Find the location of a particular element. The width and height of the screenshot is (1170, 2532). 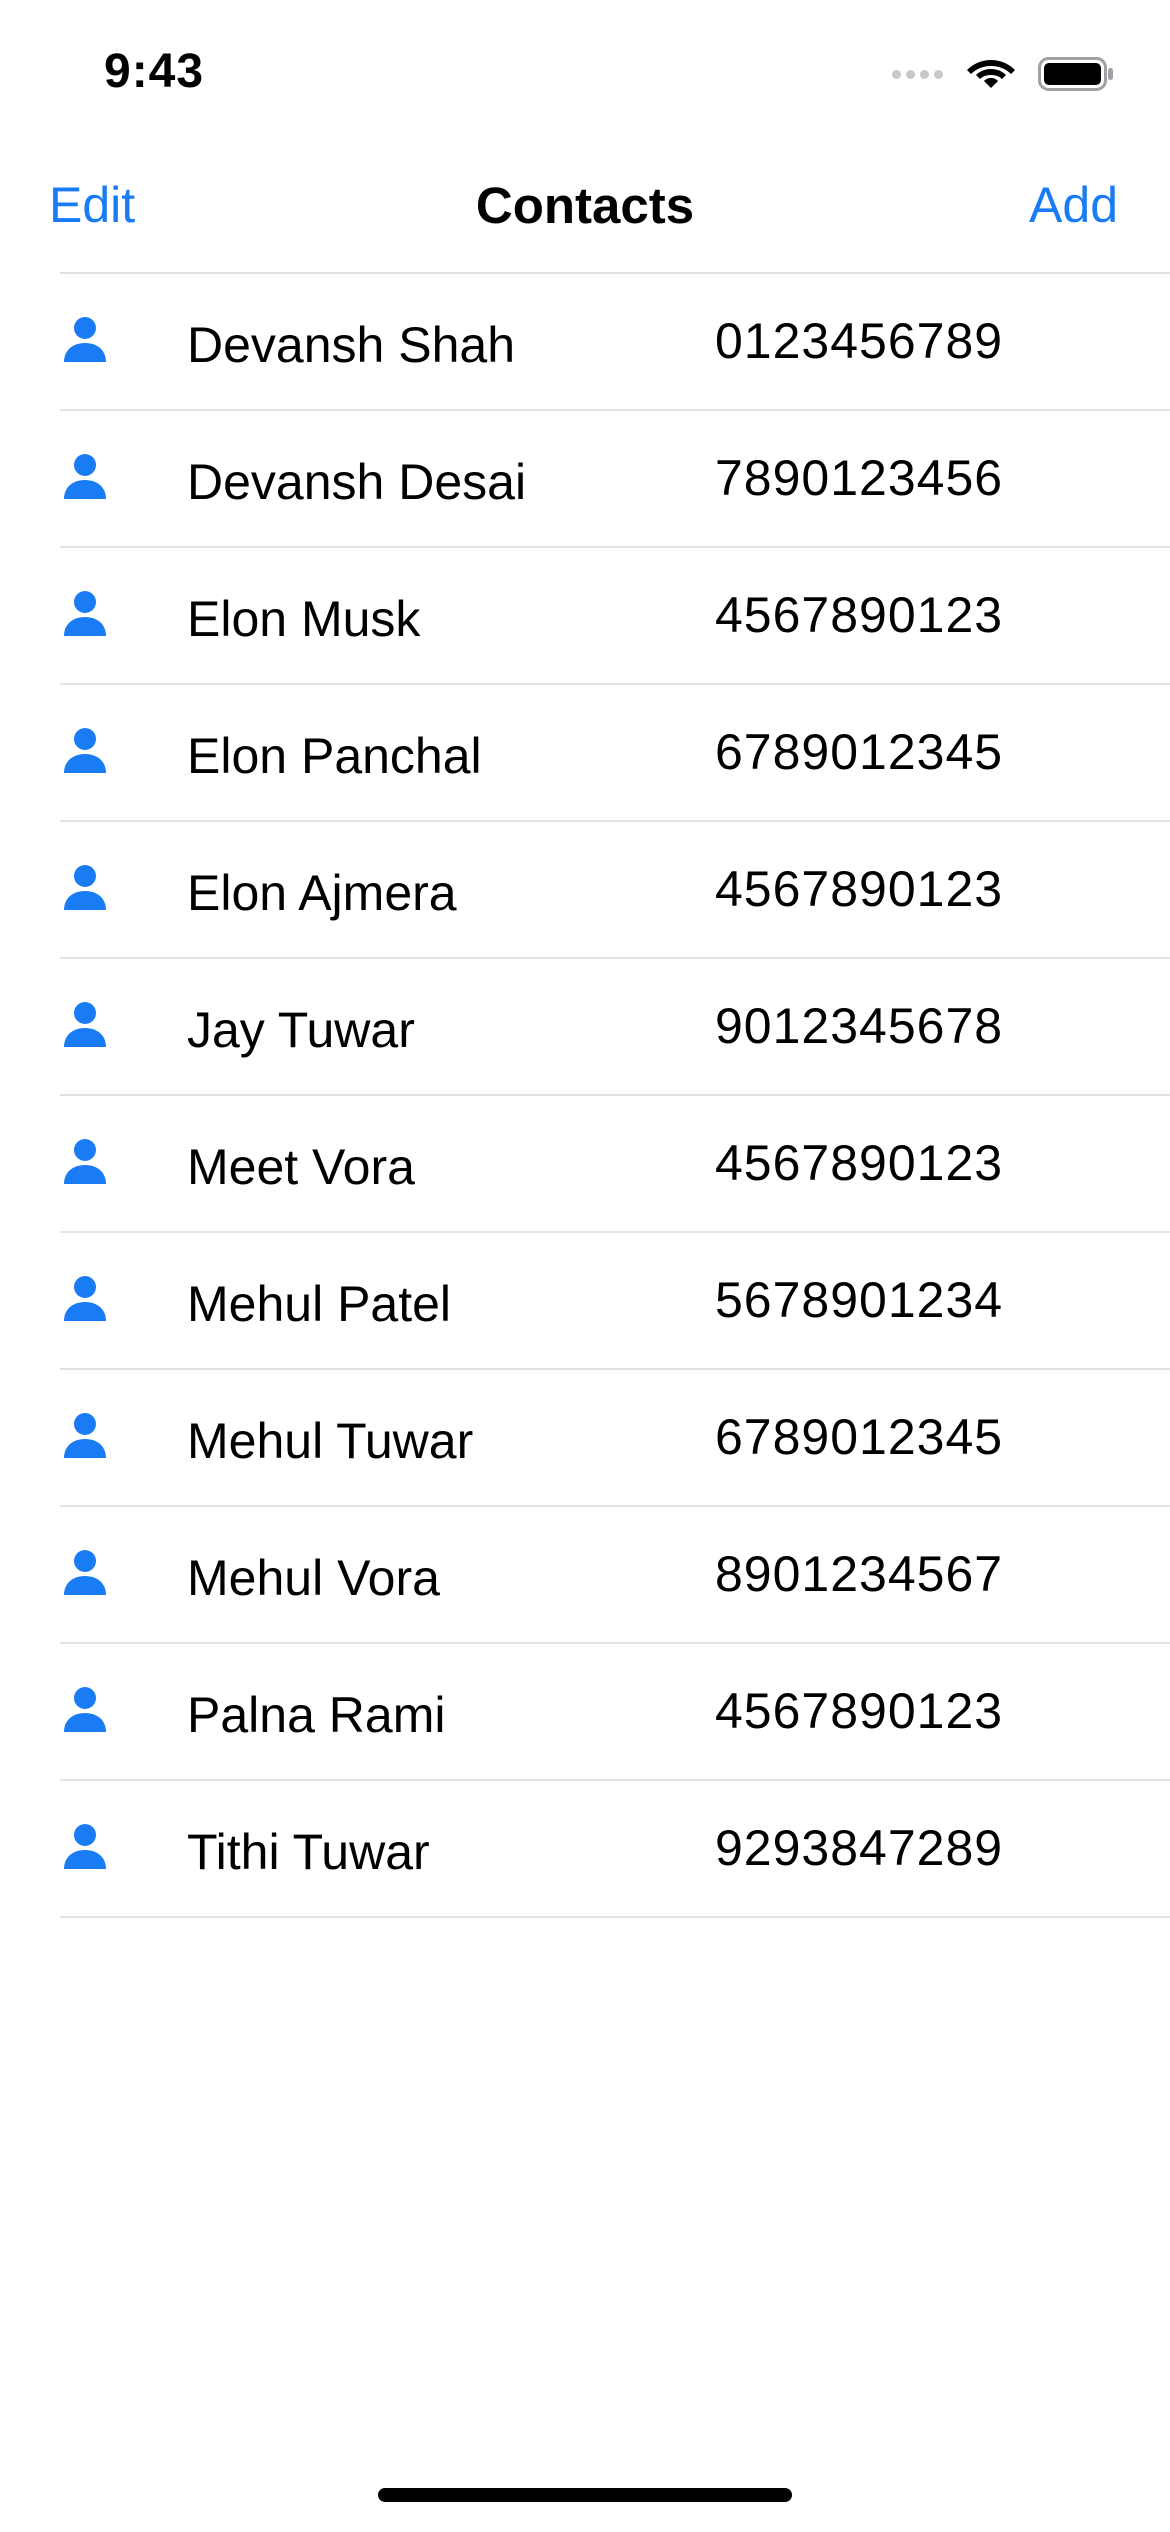

wifi-icon is located at coordinates (991, 74).